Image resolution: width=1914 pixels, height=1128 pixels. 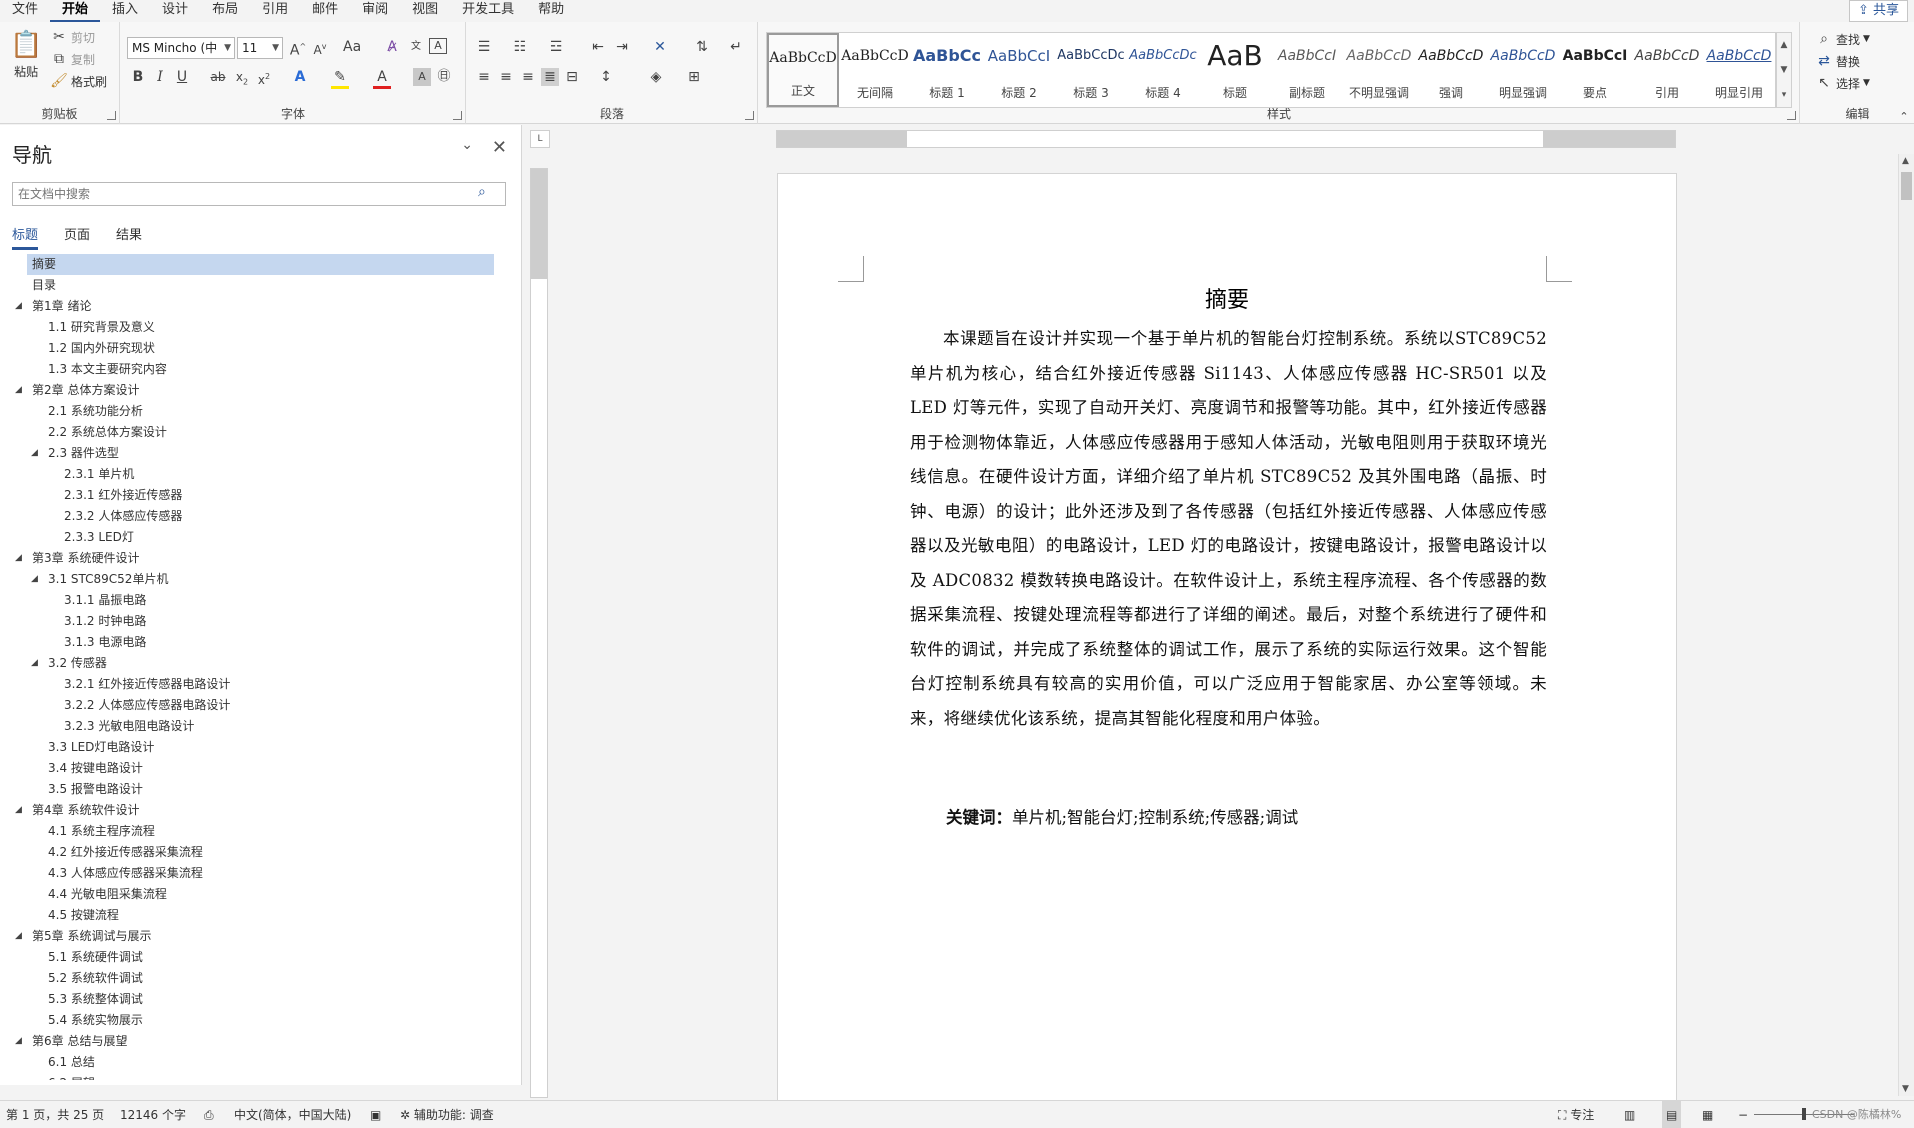 I want to click on proofing-icon: ⎙, so click(x=209, y=1114).